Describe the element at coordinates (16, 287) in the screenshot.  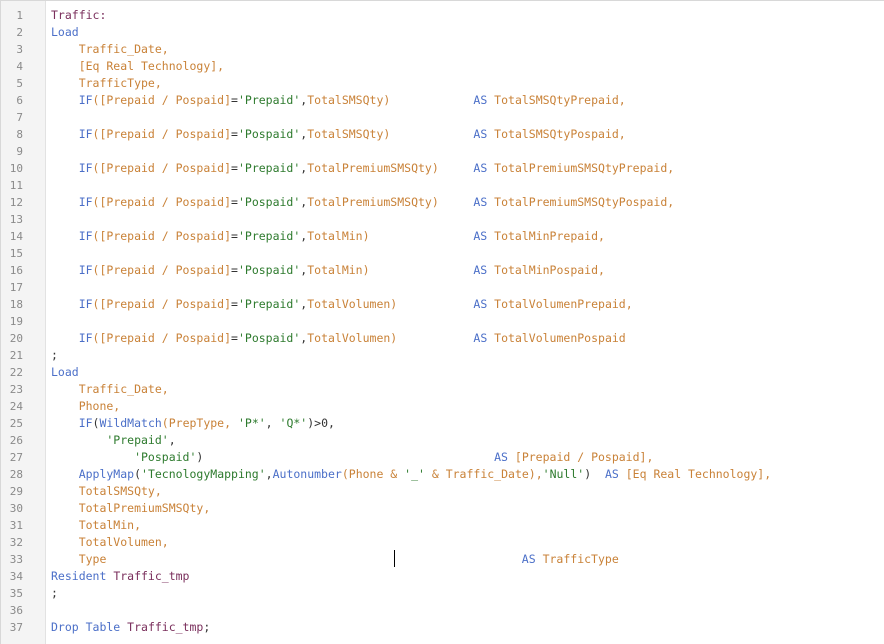
I see `line-number: 17` at that location.